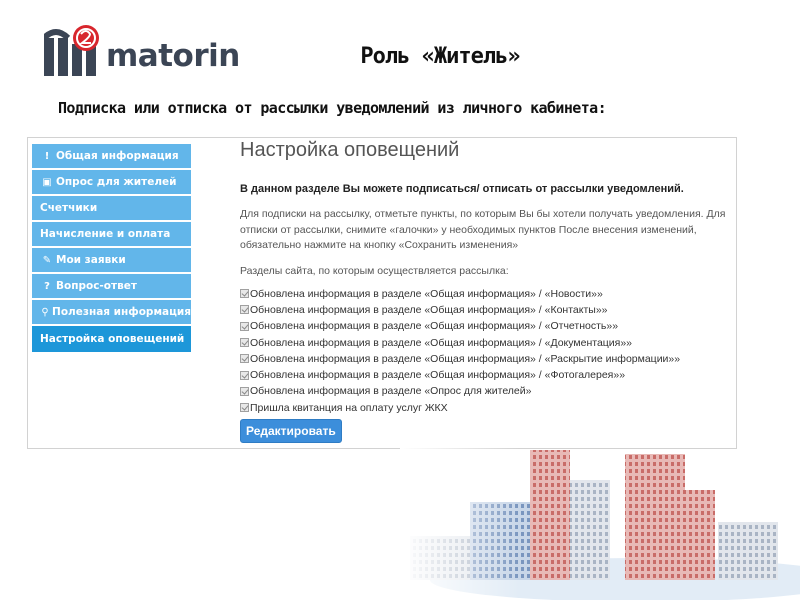 The image size is (800, 600). What do you see at coordinates (96, 286) in the screenshot?
I see `sidebar-item-label: Вопрос-ответ` at bounding box center [96, 286].